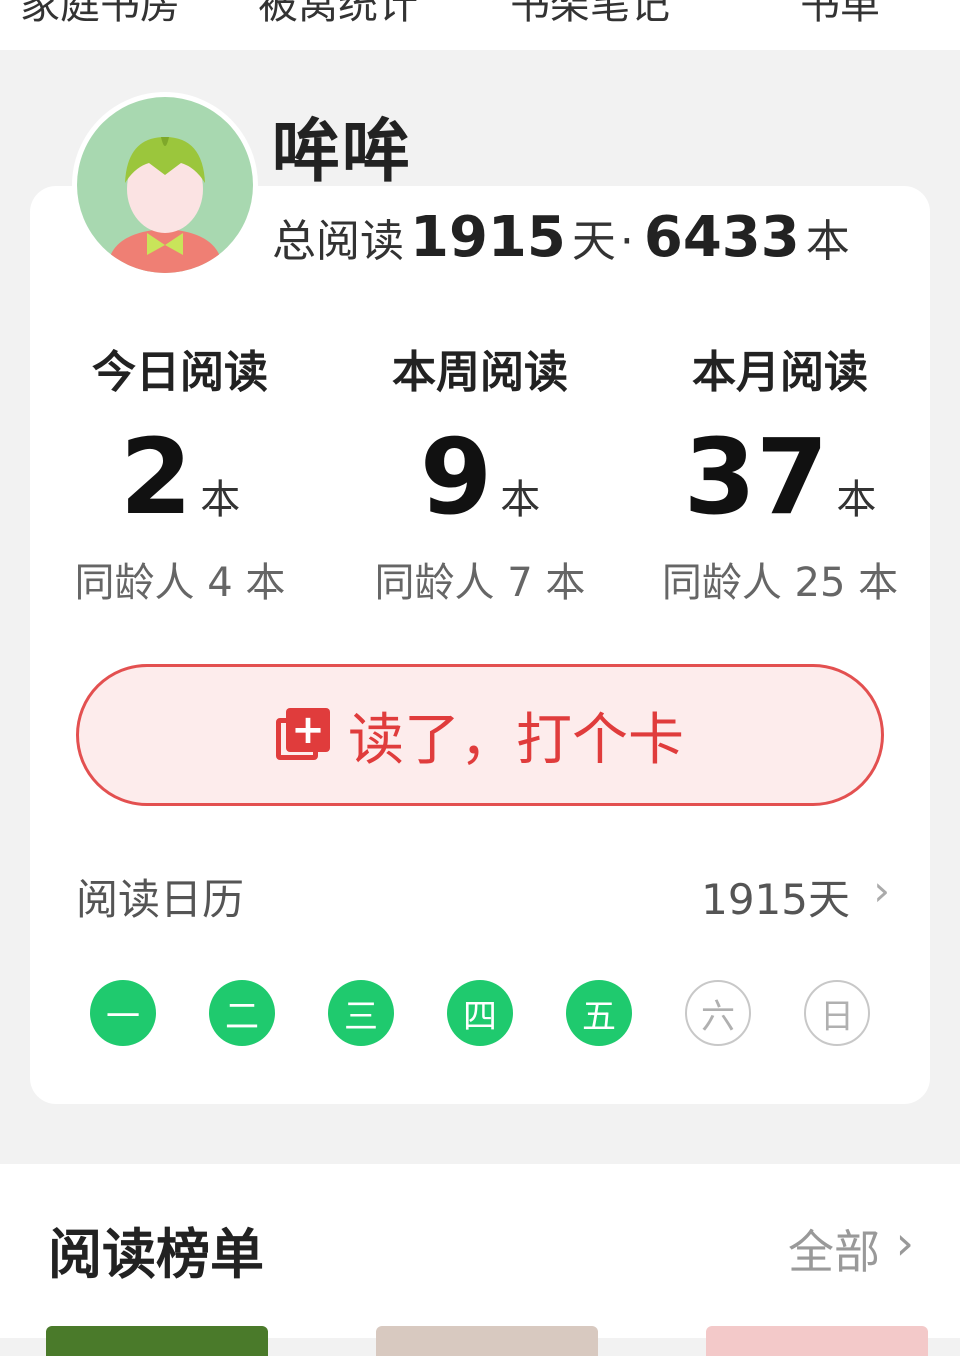 This screenshot has height=1356, width=960. Describe the element at coordinates (599, 1013) in the screenshot. I see `weekday-fri: 五` at that location.